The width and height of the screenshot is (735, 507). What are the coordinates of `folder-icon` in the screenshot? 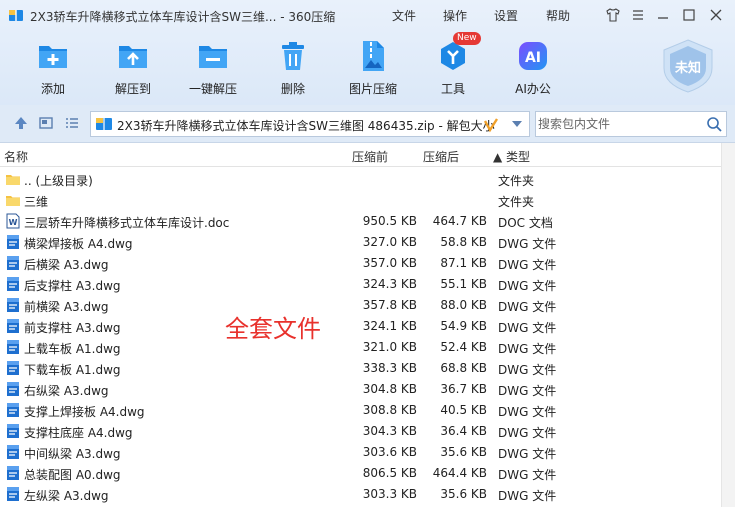 It's located at (13, 201).